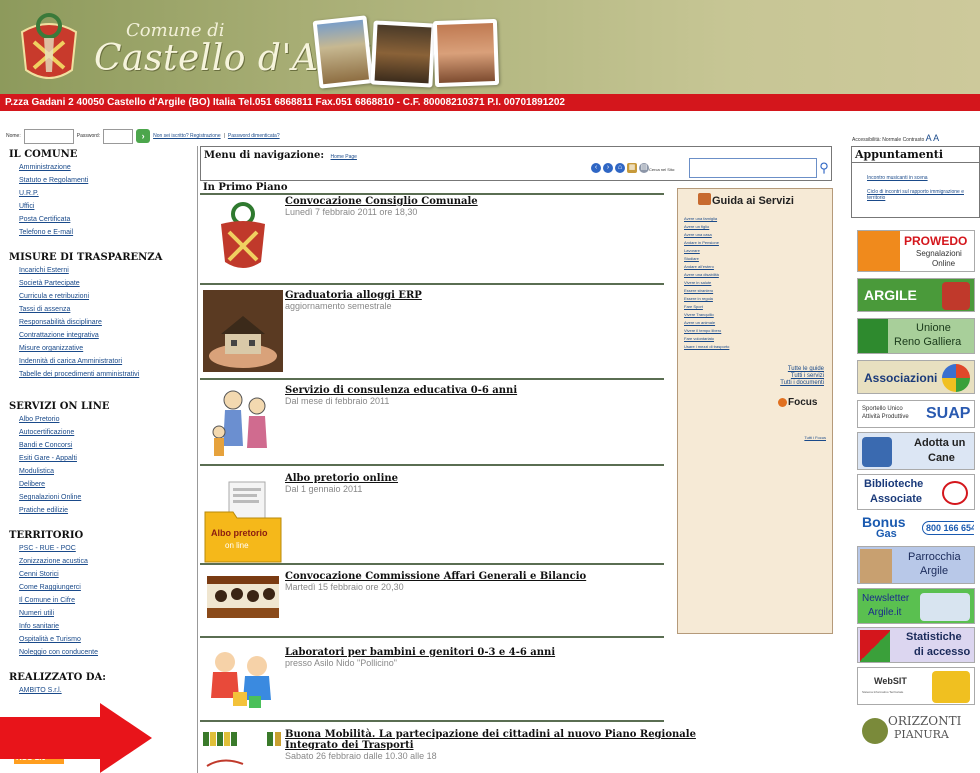  What do you see at coordinates (98, 298) in the screenshot?
I see `sidebar-item-curricula: Curricula e retribuzioni` at bounding box center [98, 298].